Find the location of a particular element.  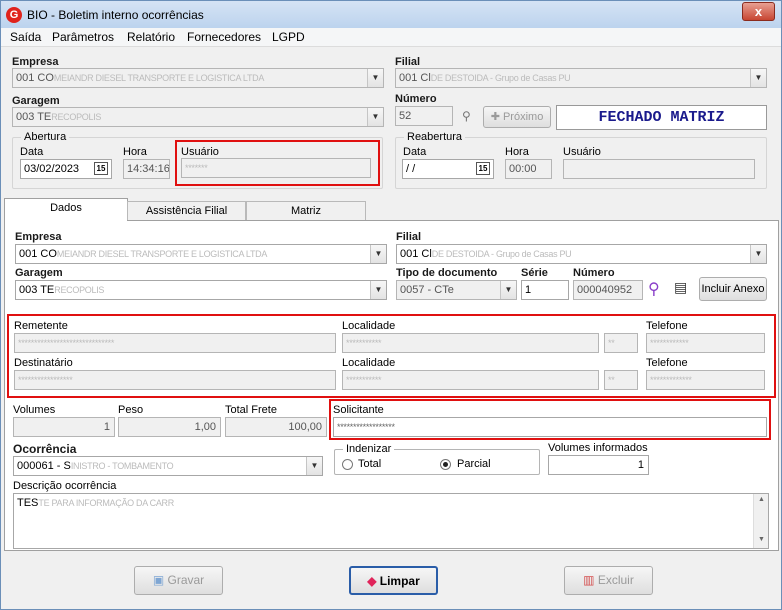

frete-field: 100,00 is located at coordinates (276, 427).